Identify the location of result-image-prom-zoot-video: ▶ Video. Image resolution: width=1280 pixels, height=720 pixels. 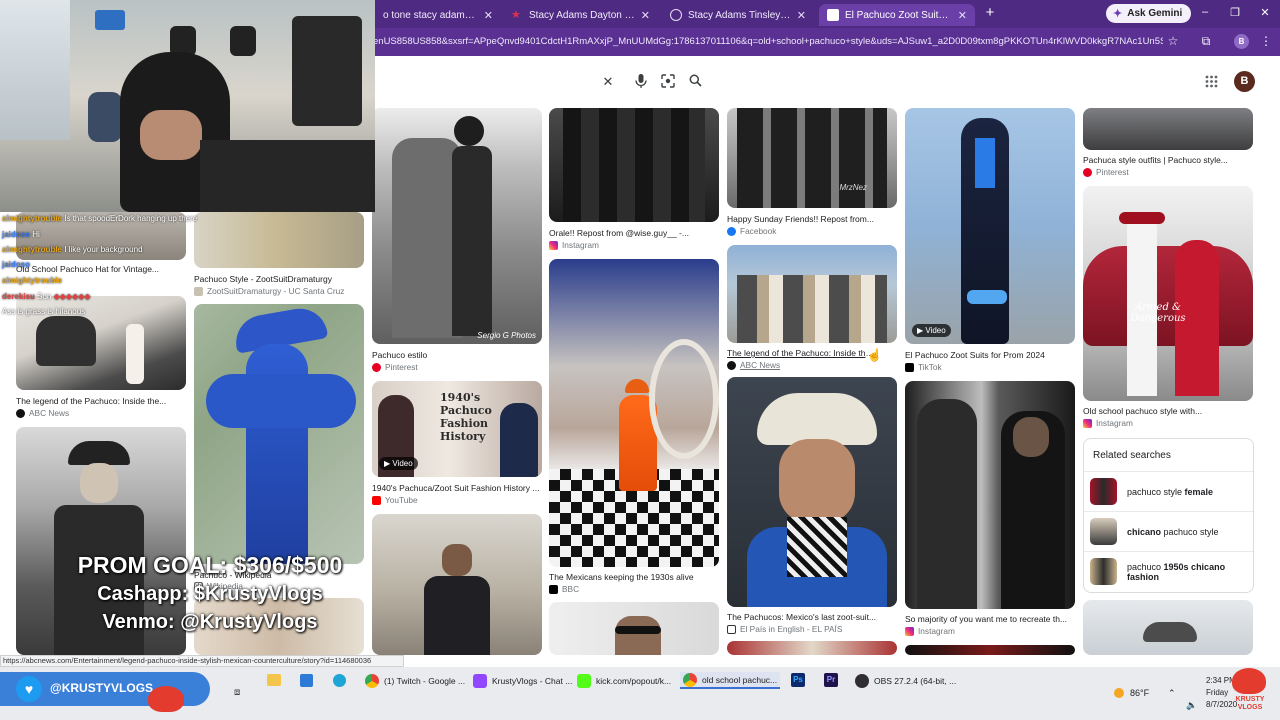
(990, 226).